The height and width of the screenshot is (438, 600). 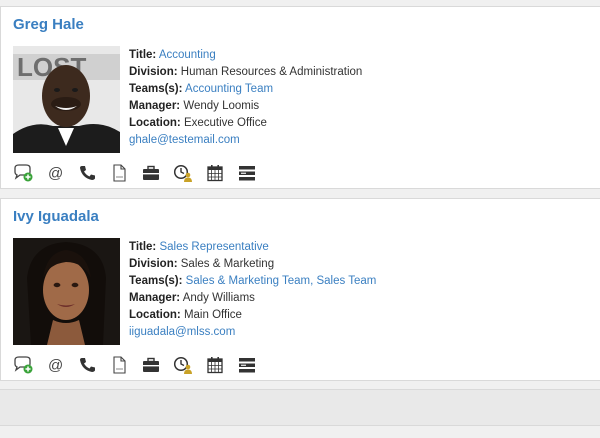 What do you see at coordinates (182, 332) in the screenshot?
I see `email-link: iiguadala@mlss.com` at bounding box center [182, 332].